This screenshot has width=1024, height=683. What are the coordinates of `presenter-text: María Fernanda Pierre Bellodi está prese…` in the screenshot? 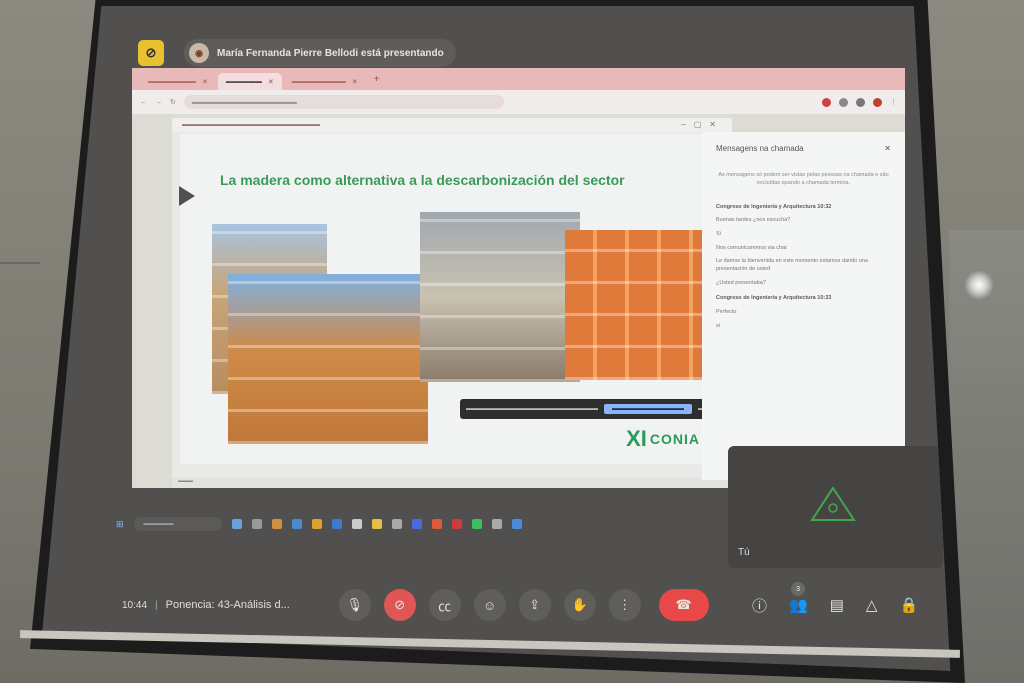 It's located at (330, 53).